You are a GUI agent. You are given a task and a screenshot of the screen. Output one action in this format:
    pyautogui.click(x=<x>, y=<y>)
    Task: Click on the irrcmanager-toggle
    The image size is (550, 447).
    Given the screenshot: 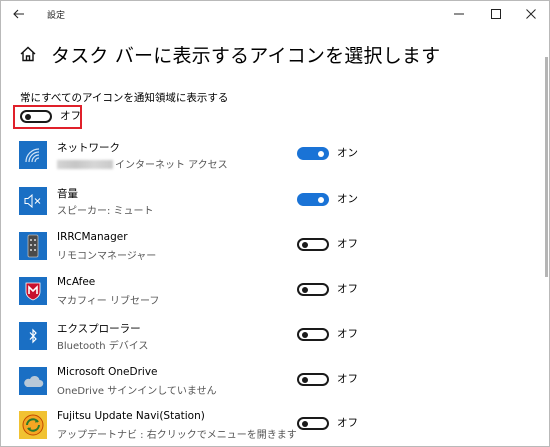 What is the action you would take?
    pyautogui.click(x=313, y=244)
    